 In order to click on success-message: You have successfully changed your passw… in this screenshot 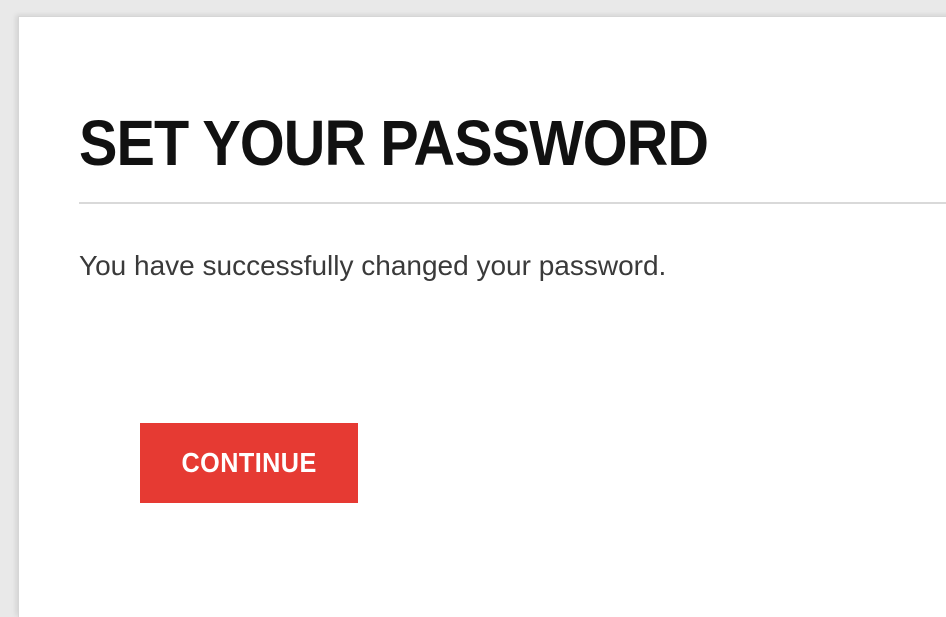, I will do `click(373, 265)`.